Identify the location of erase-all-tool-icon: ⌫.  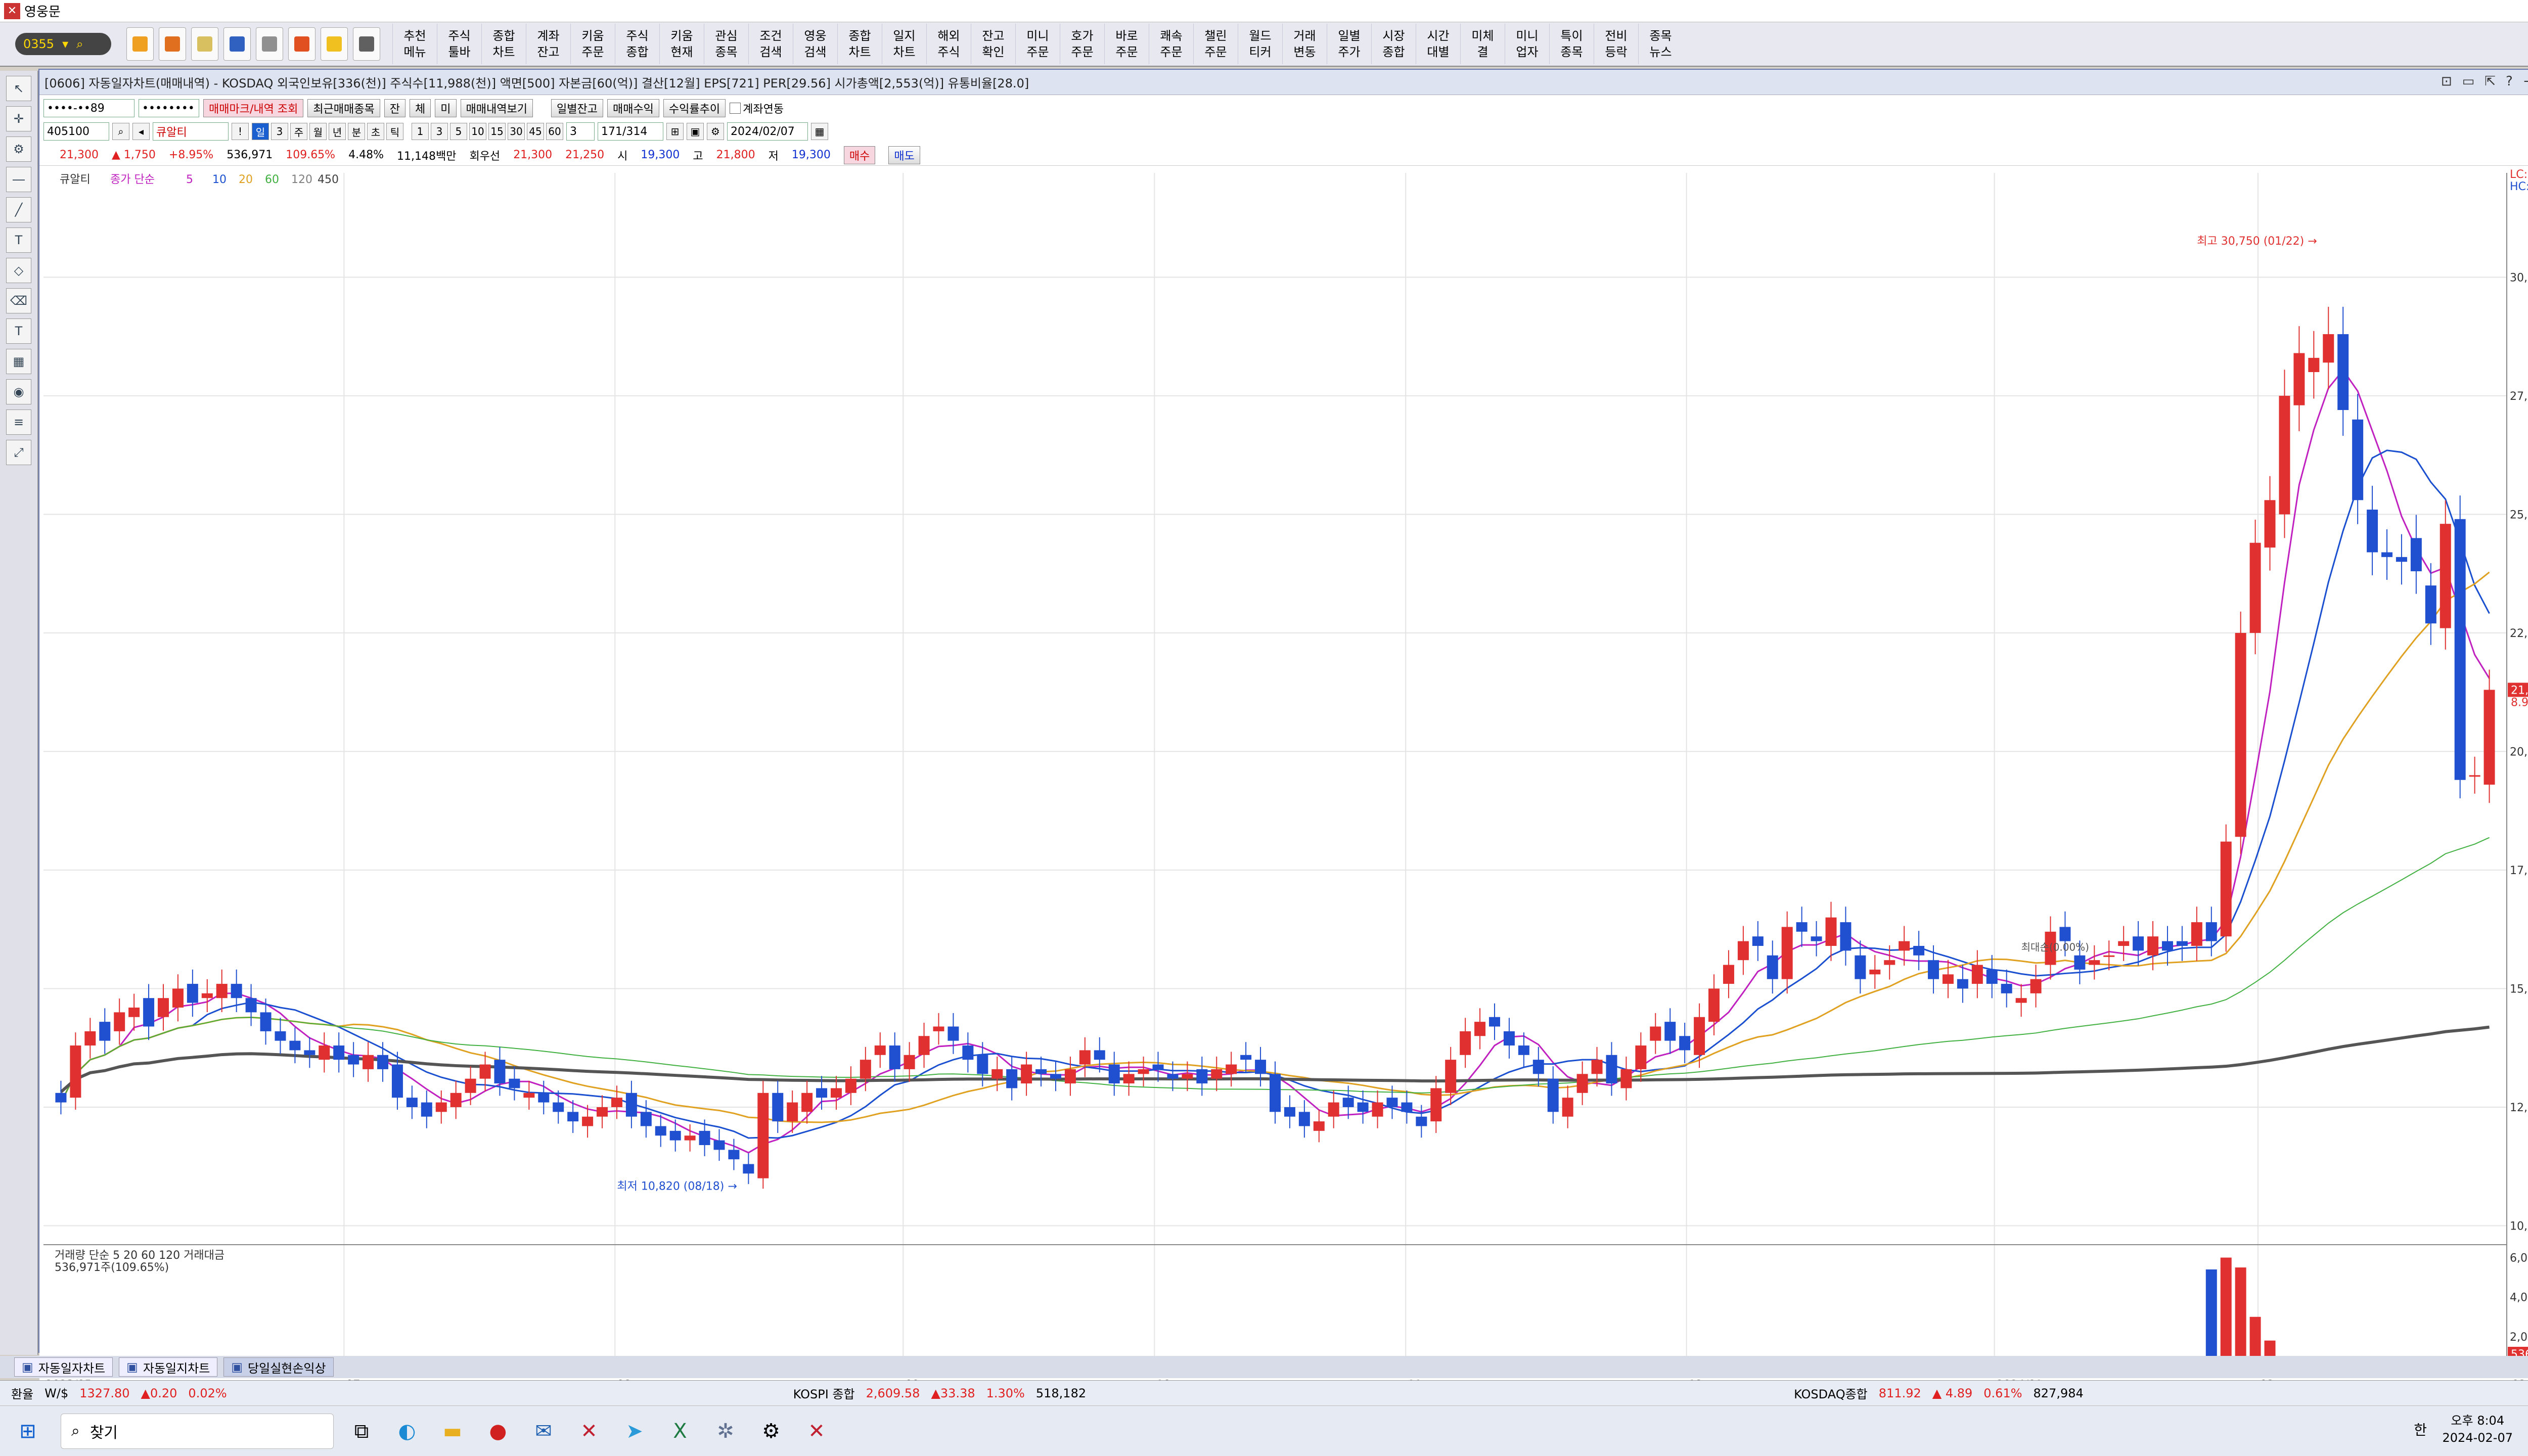
(18, 300).